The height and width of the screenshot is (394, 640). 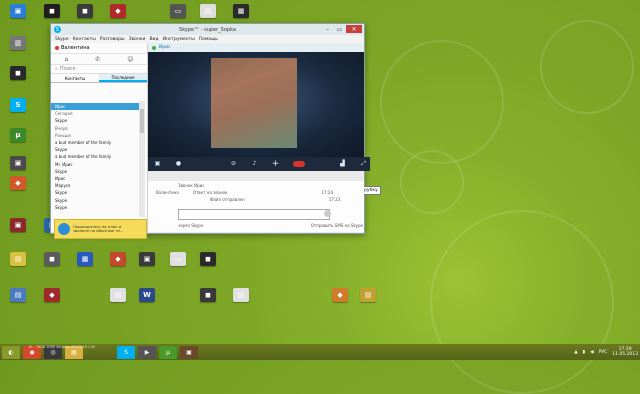 I want to click on user-name: Валентина, so click(x=75, y=48).